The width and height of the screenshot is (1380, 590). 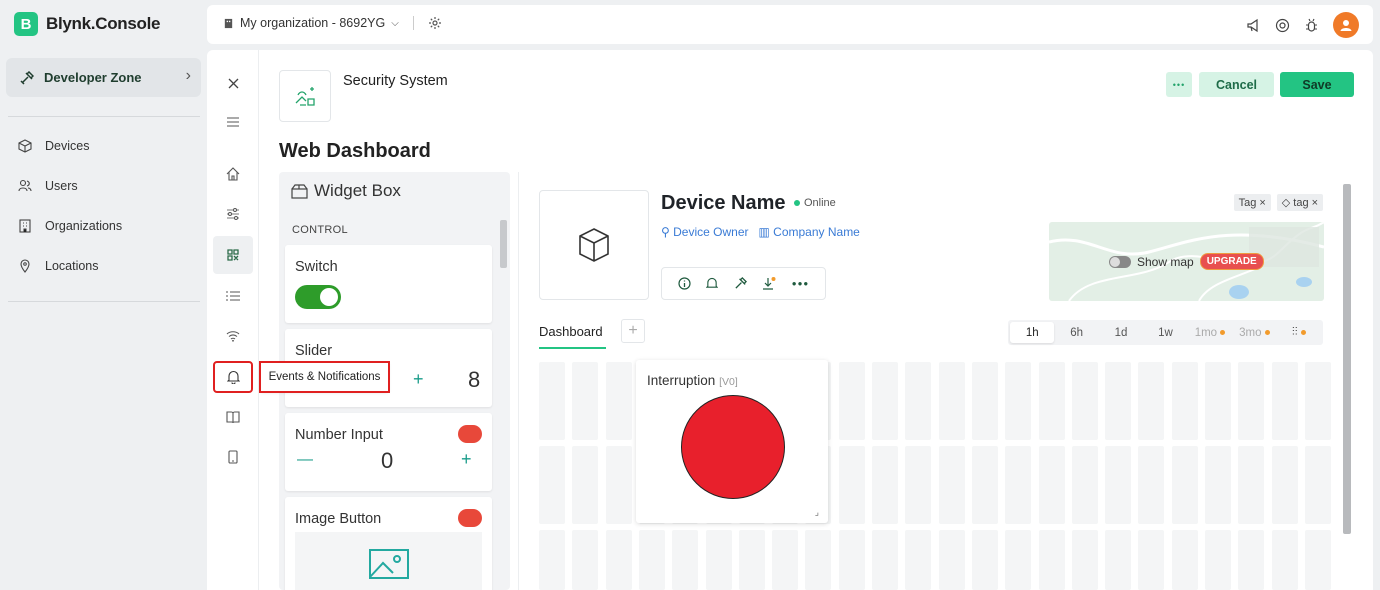 I want to click on show-map-toggle: Show map UPGRADE, so click(x=1186, y=261).